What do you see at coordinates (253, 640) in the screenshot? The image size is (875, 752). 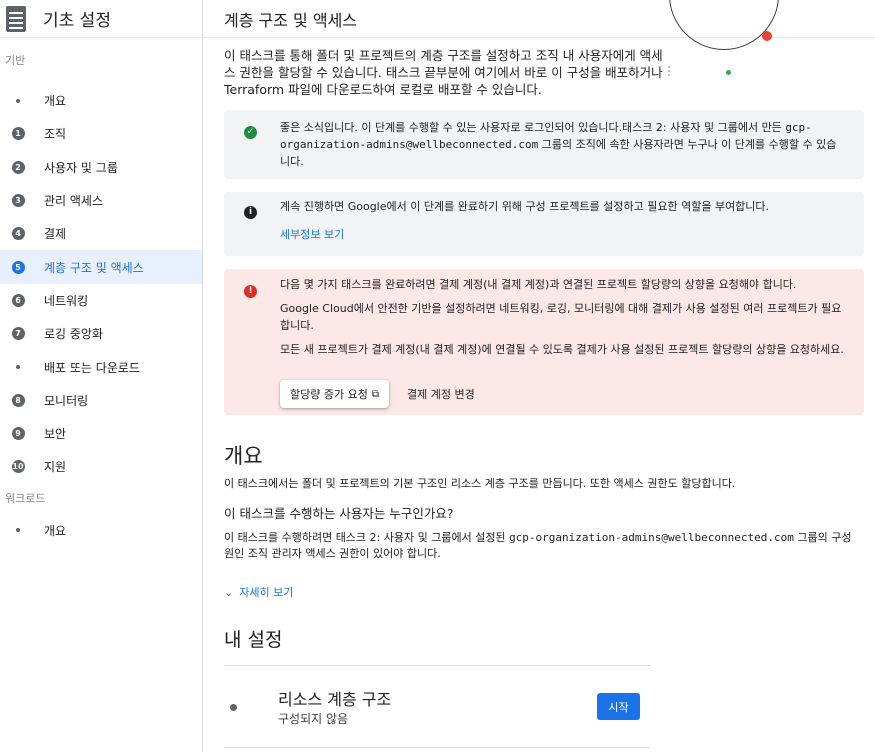 I see `settings-heading: 내 설정` at bounding box center [253, 640].